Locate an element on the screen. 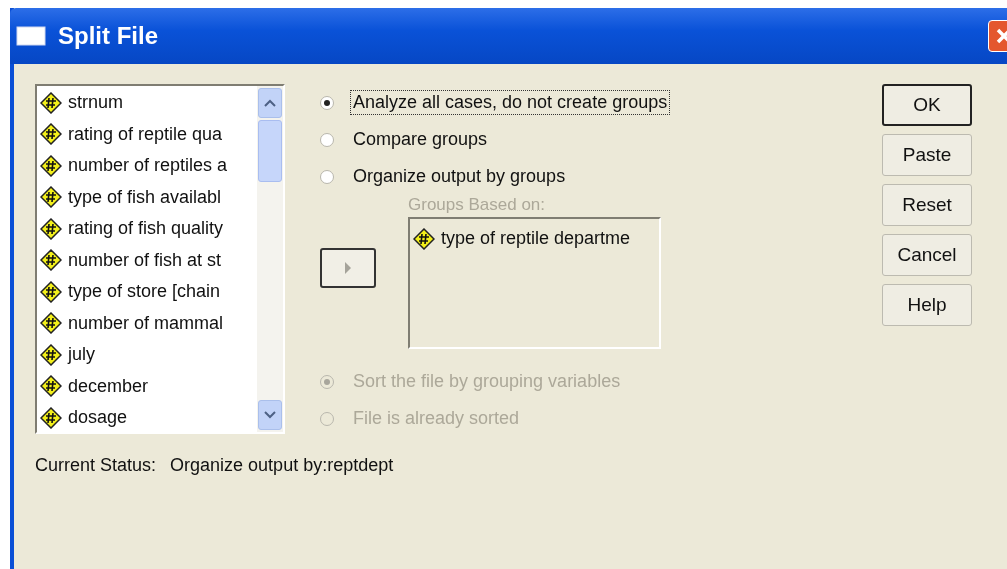 The width and height of the screenshot is (1007, 569). caret-down-icon is located at coordinates (270, 415).